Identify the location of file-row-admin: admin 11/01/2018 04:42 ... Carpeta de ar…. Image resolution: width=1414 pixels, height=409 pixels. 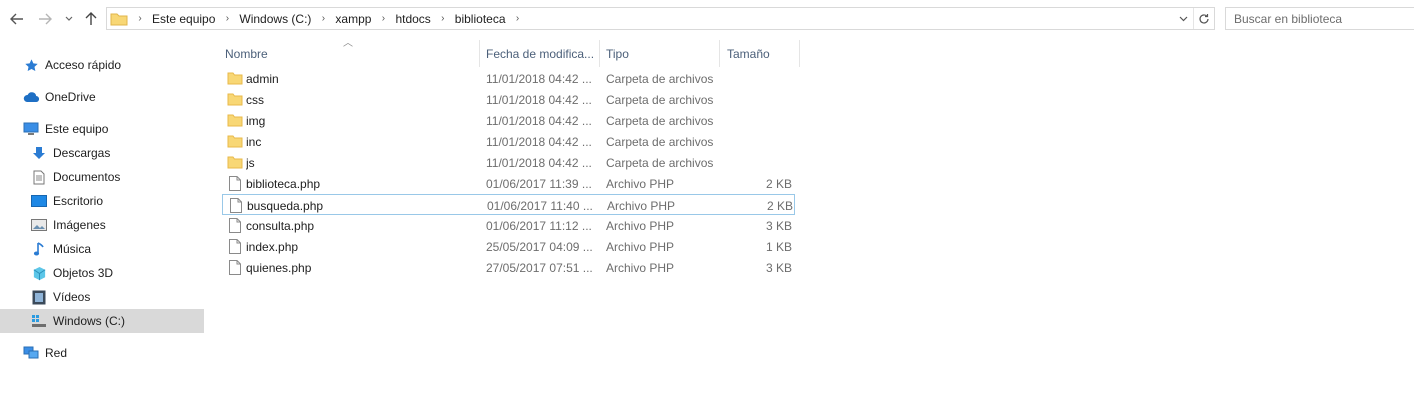
(508, 78).